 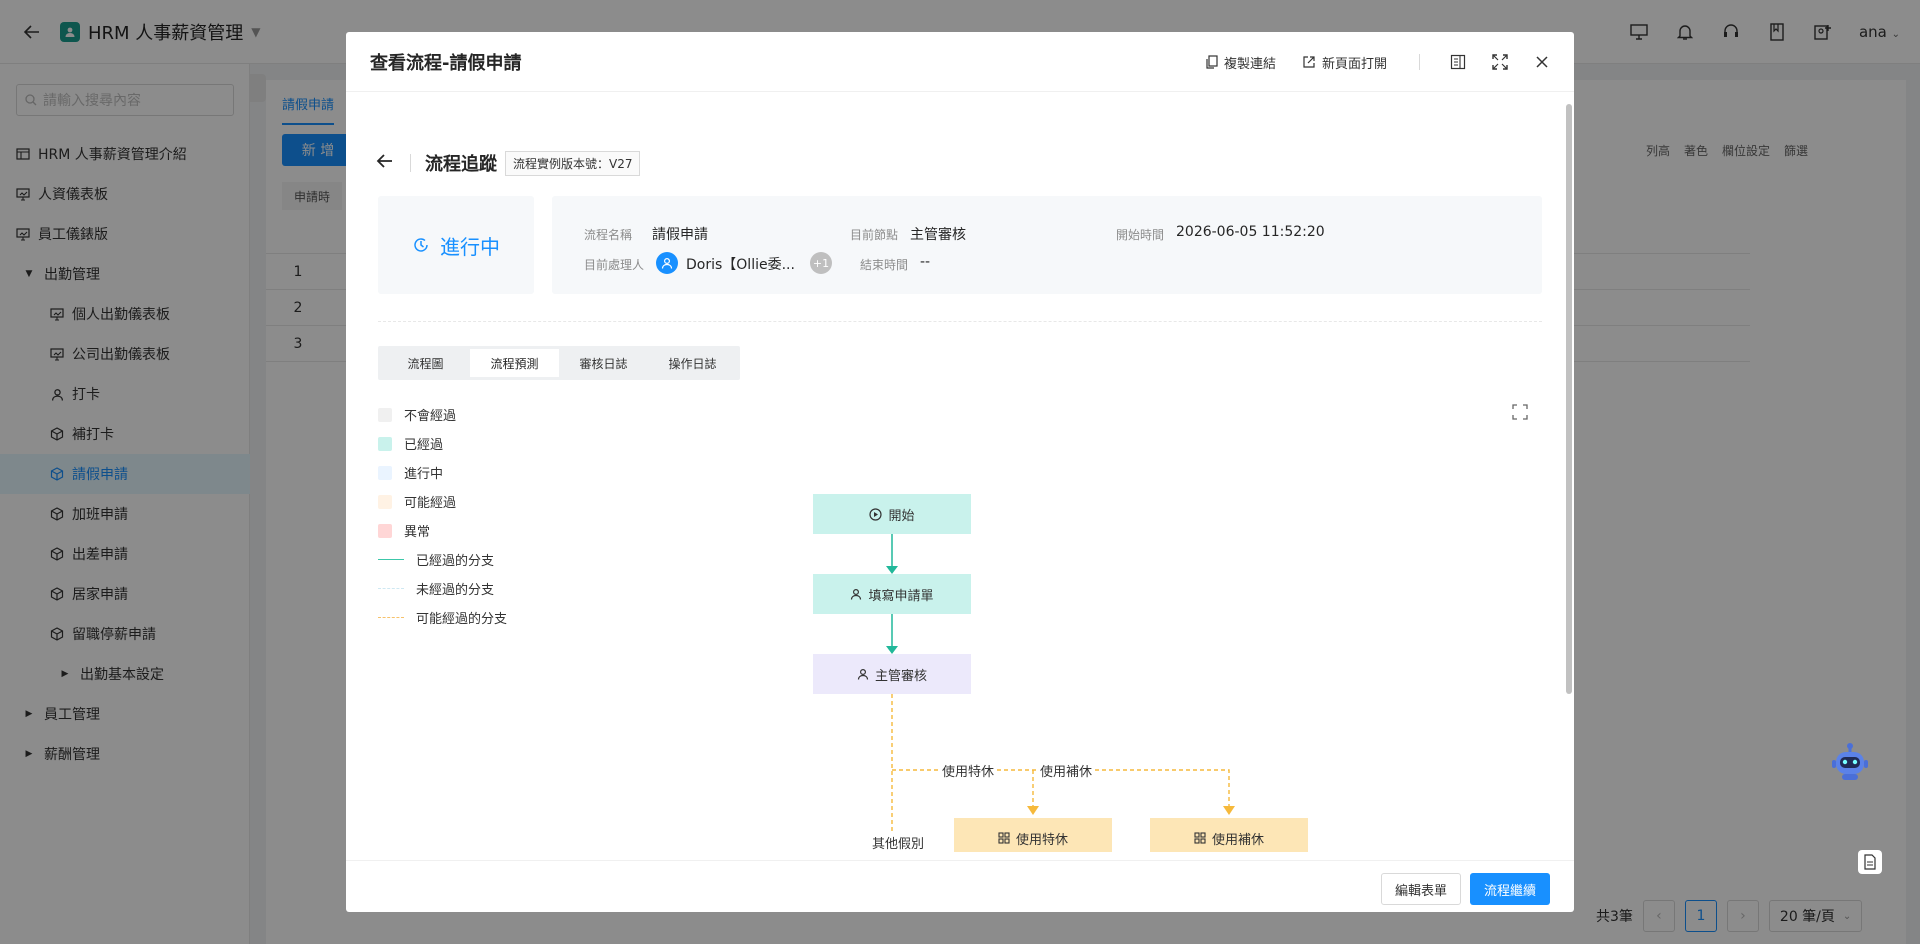 What do you see at coordinates (1212, 62) in the screenshot?
I see `copy-icon` at bounding box center [1212, 62].